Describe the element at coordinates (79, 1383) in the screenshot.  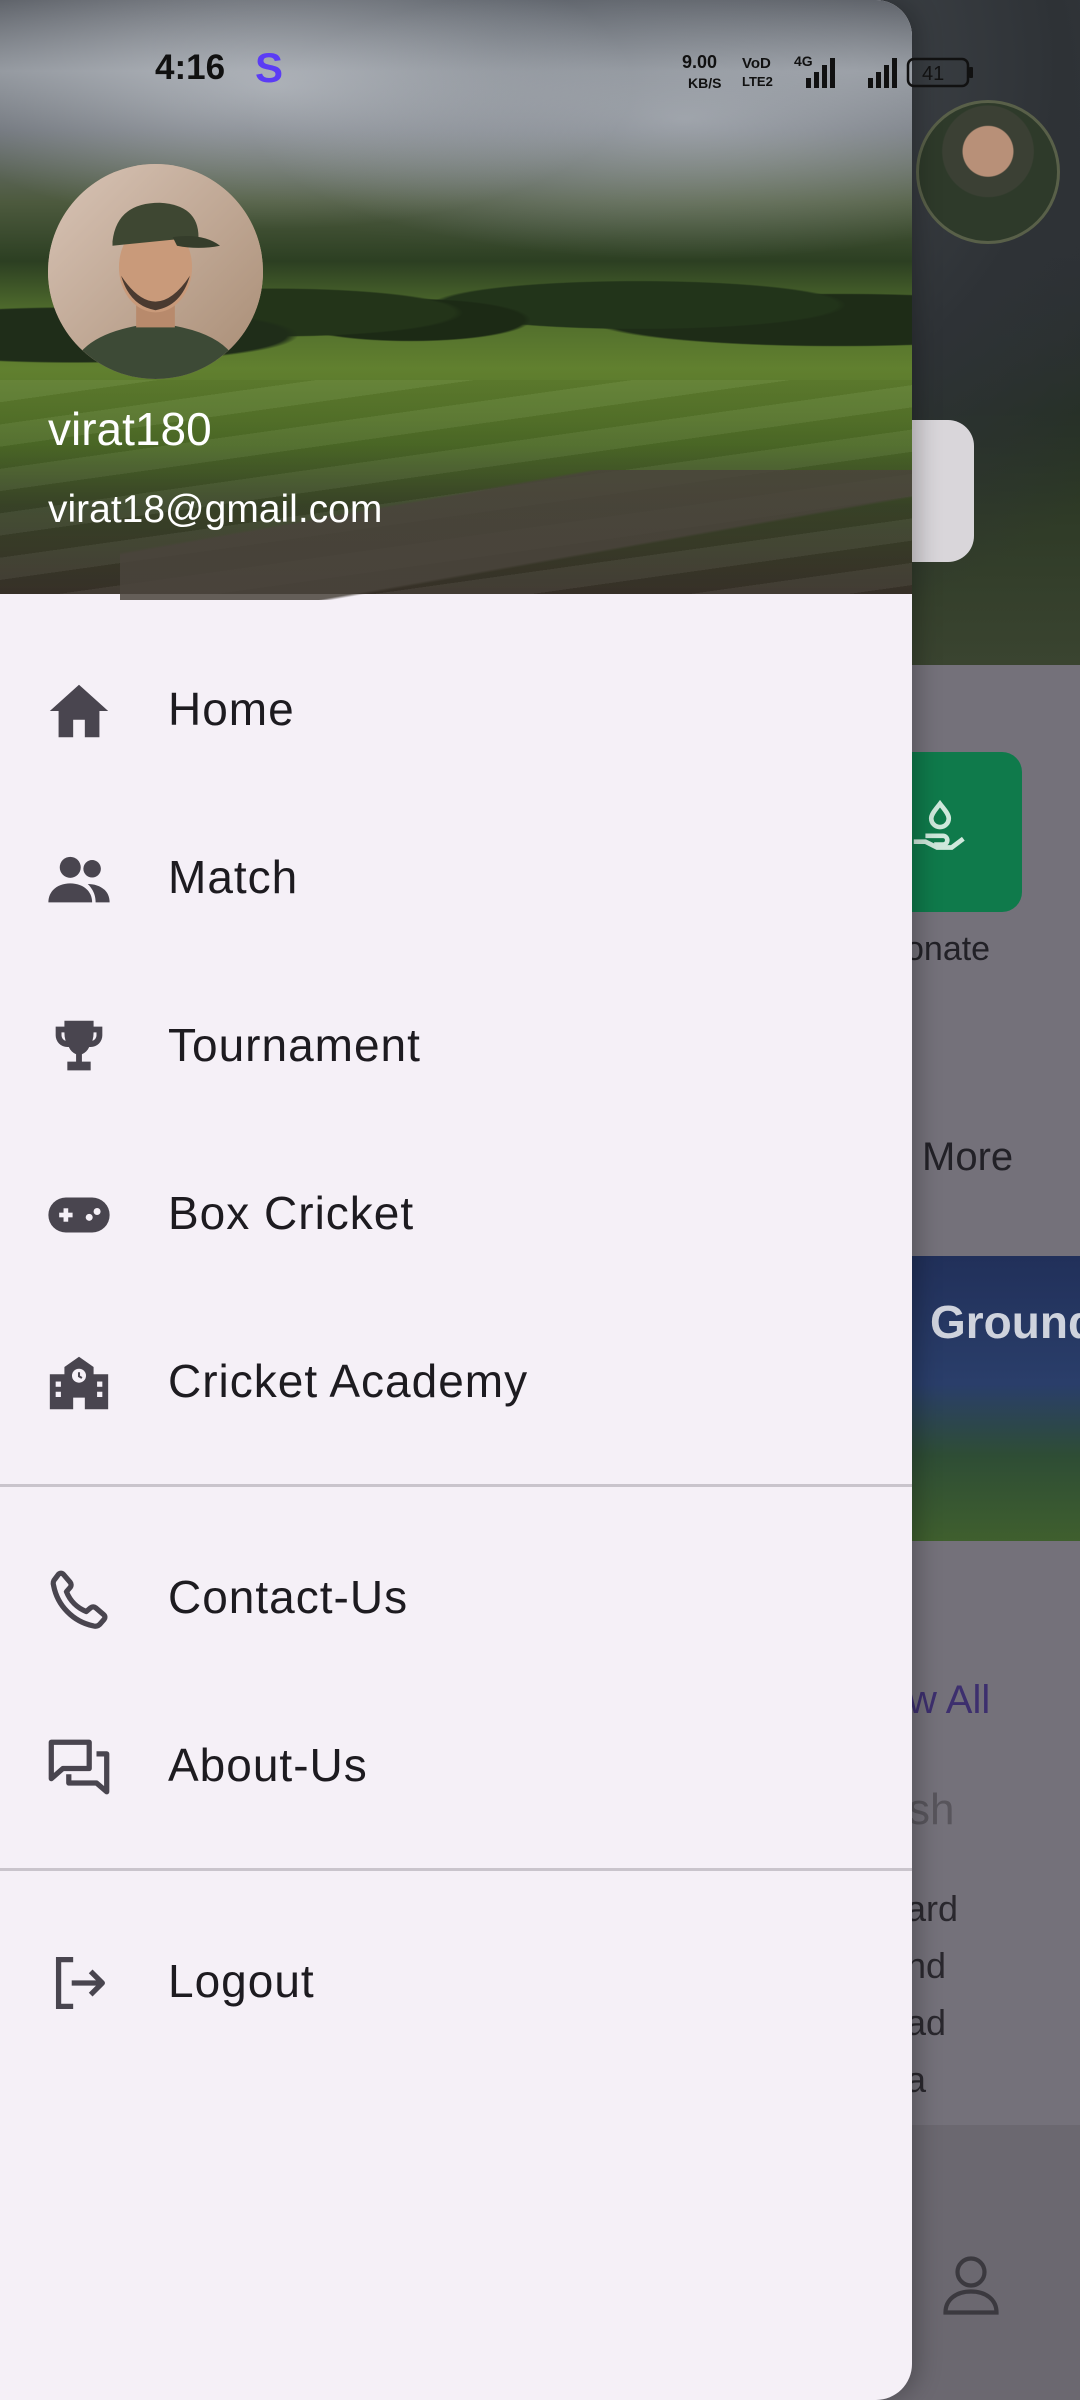
I see `school-icon` at that location.